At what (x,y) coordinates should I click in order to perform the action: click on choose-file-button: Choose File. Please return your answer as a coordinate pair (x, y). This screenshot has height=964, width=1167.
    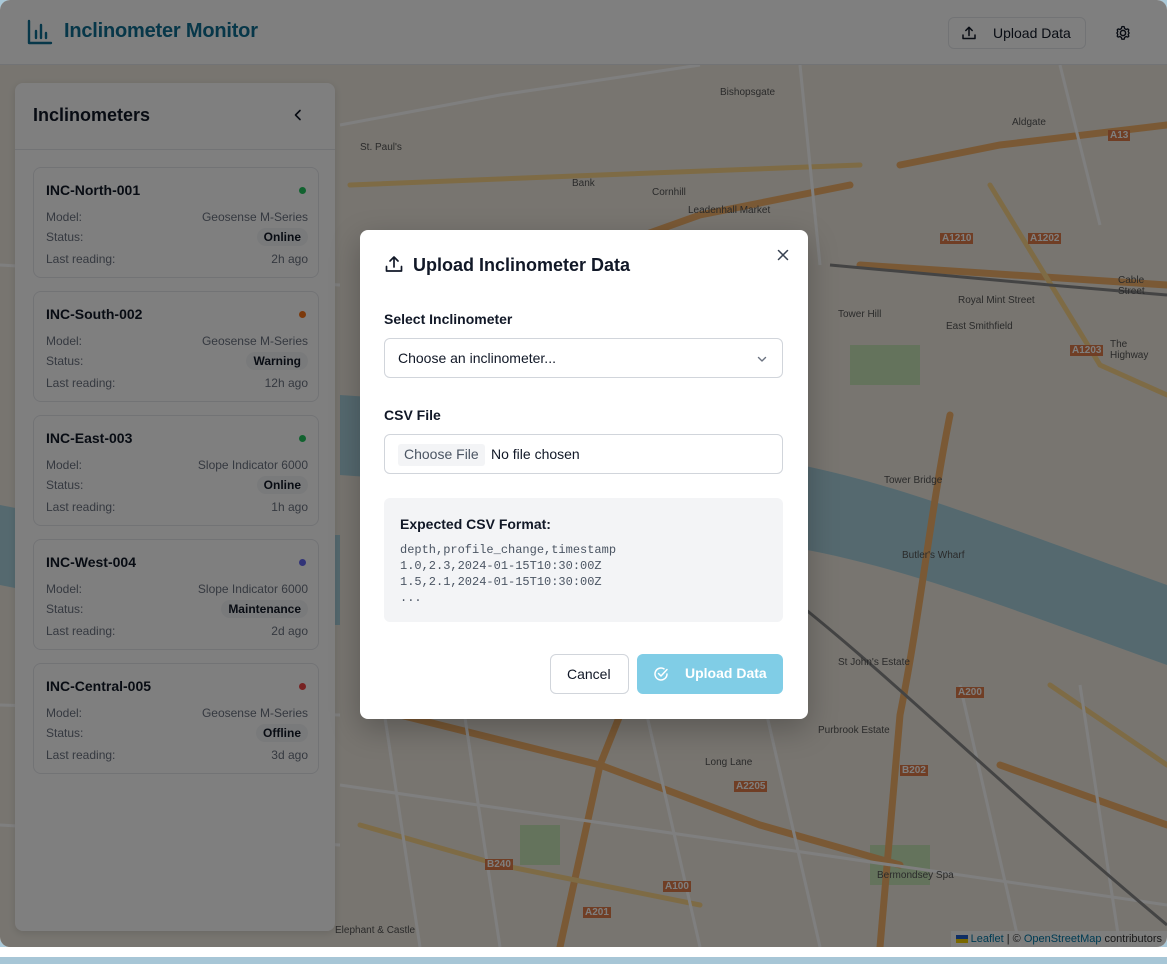
    Looking at the image, I should click on (441, 455).